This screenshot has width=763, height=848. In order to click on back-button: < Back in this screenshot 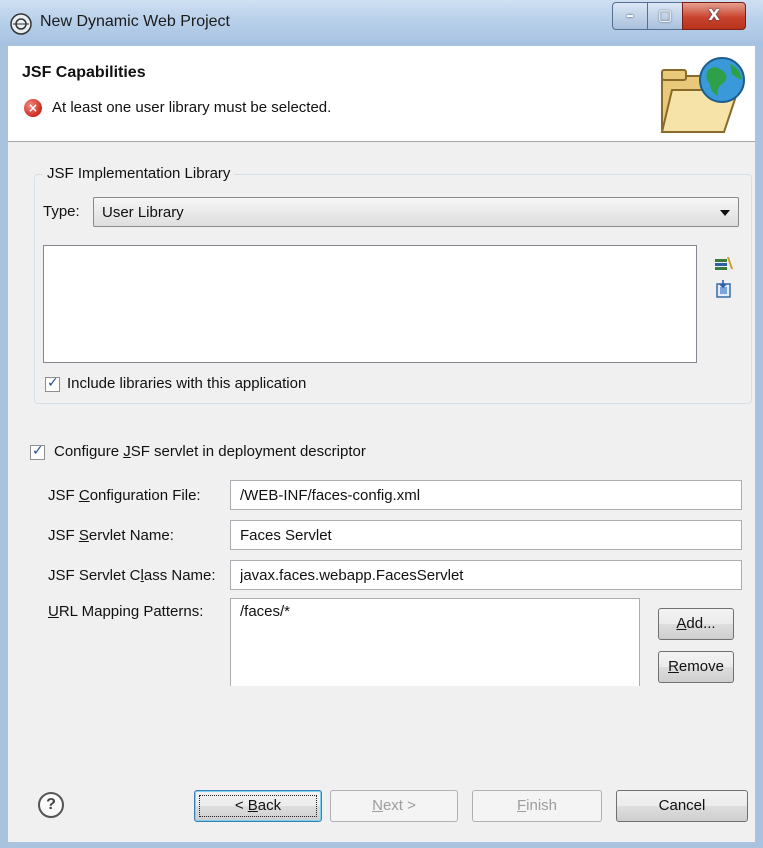, I will do `click(258, 806)`.